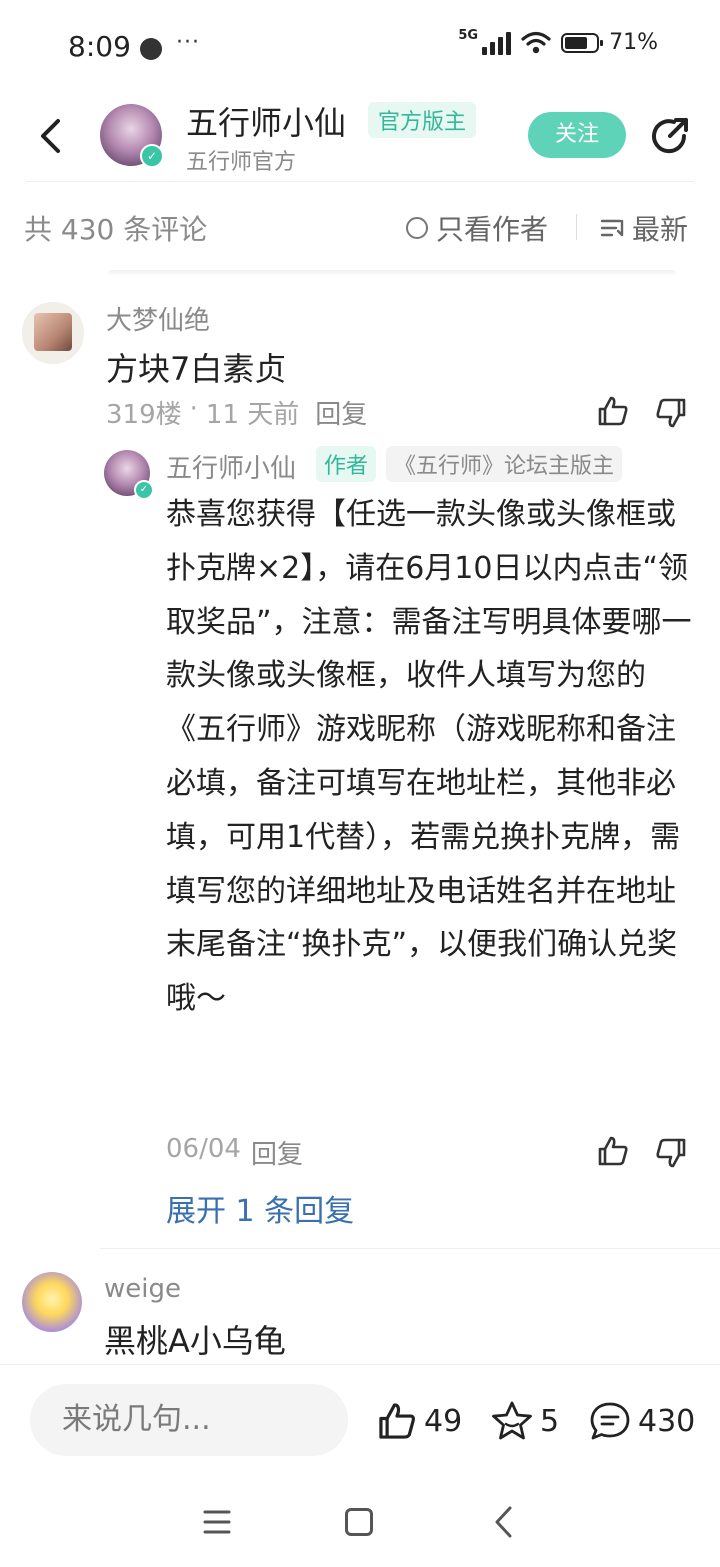 The height and width of the screenshot is (1567, 720). I want to click on back-button, so click(50, 136).